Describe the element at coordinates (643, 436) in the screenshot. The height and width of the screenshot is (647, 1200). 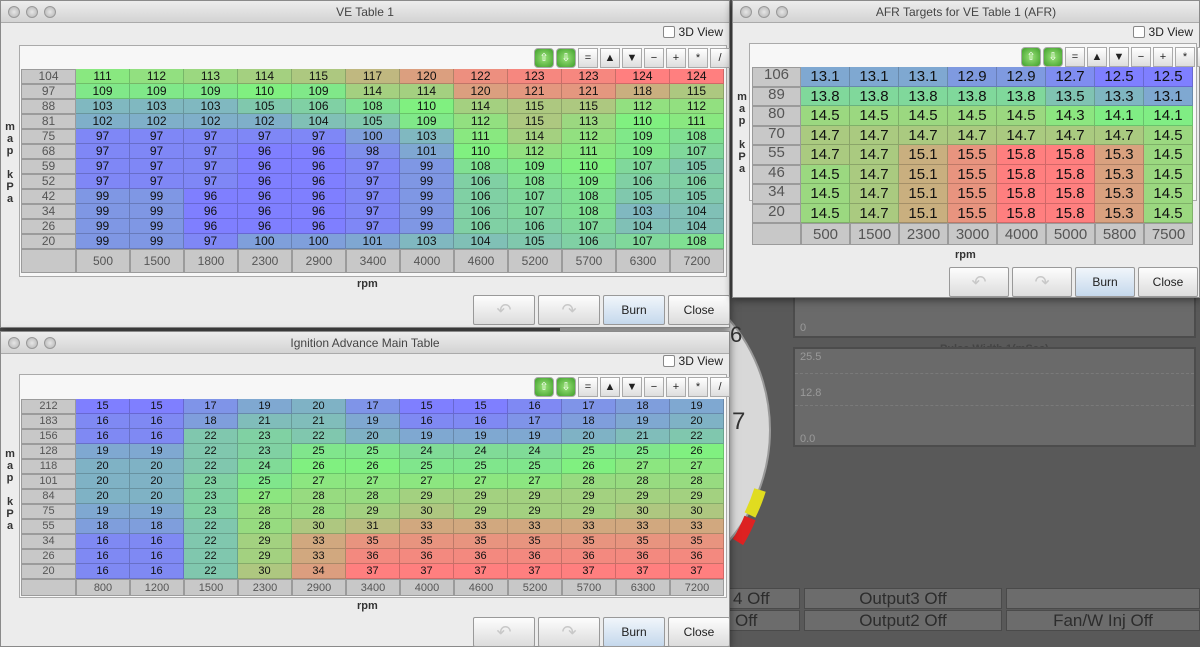
I see `table-cell: 21` at that location.